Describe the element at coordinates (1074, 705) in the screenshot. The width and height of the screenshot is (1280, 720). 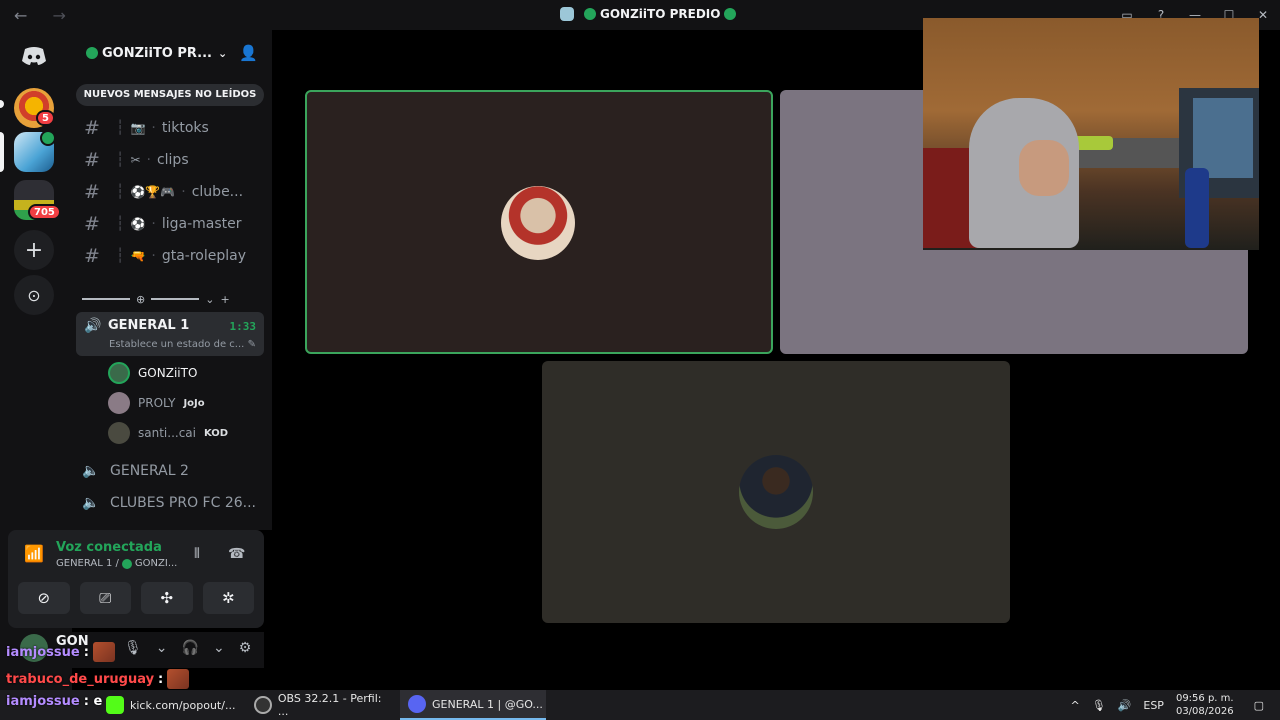
I see `tray-expand-icon: ^` at that location.